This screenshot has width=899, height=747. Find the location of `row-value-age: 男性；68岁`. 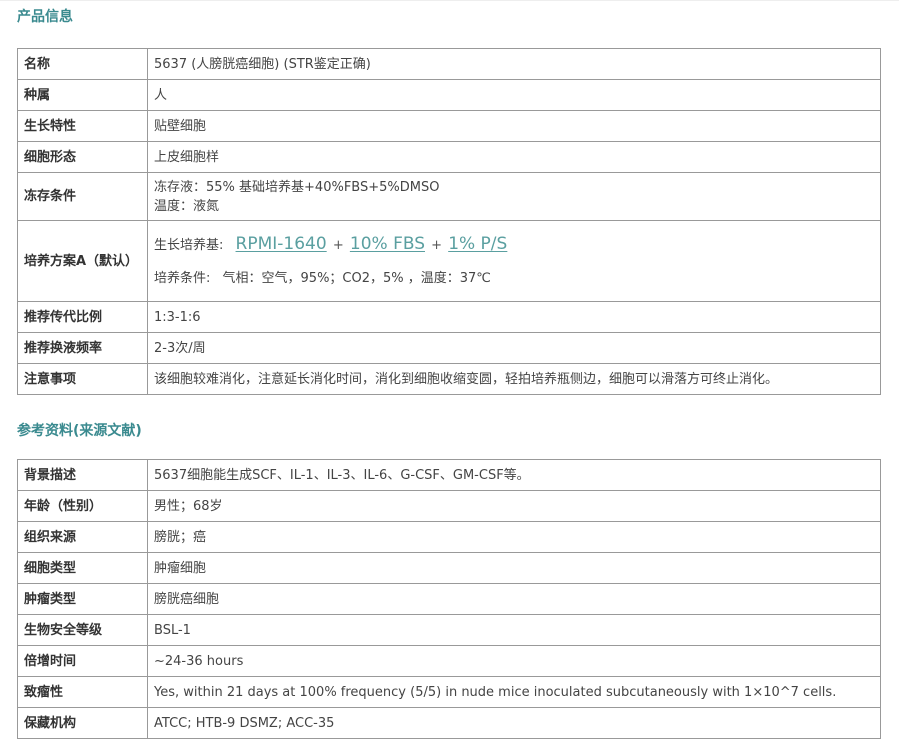

row-value-age: 男性；68岁 is located at coordinates (514, 506).